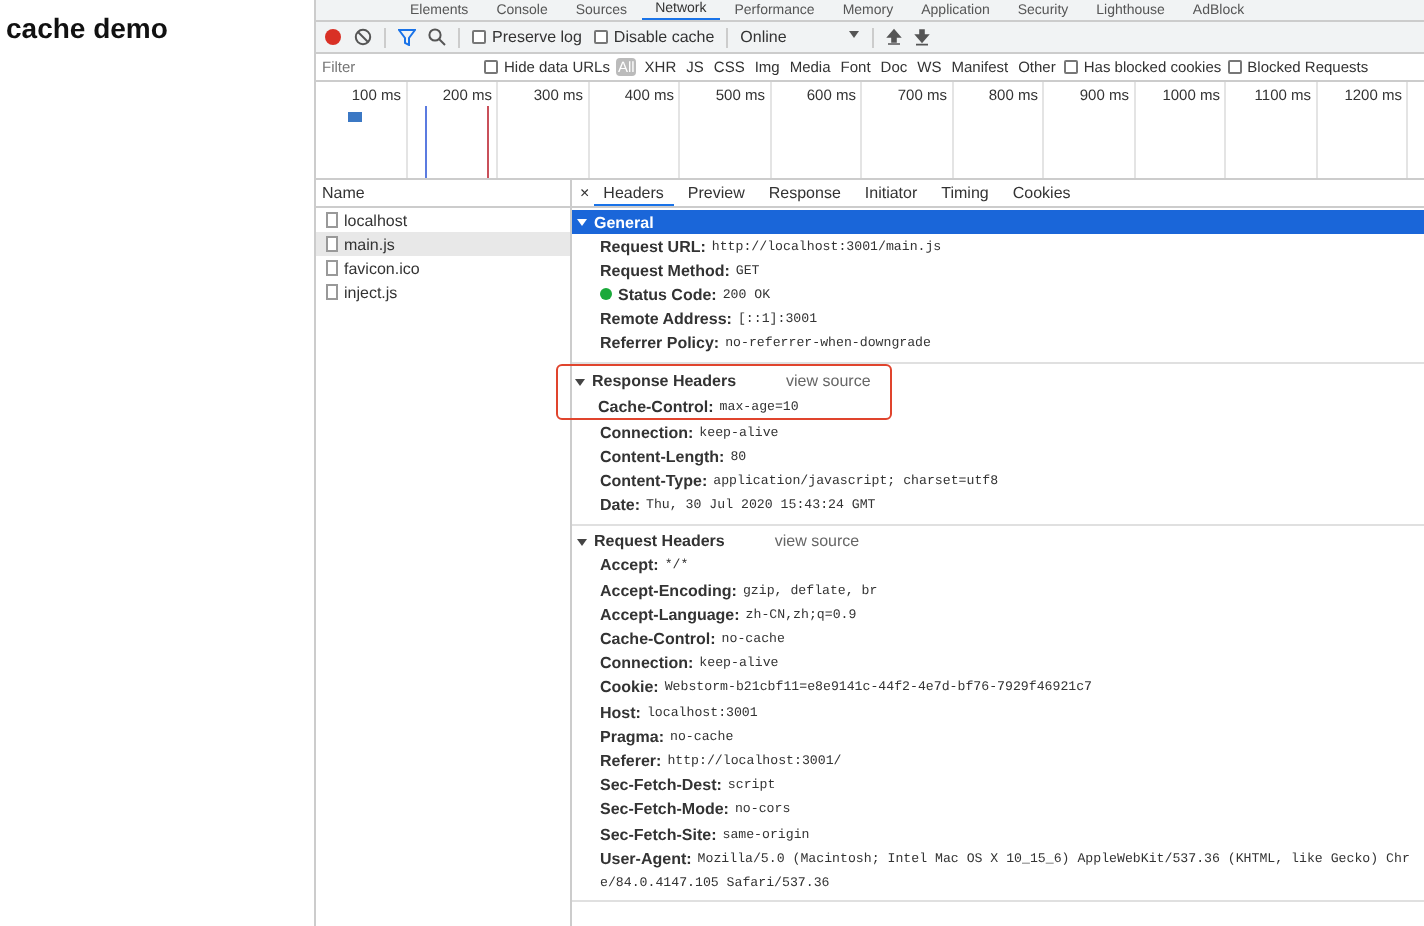  I want to click on filter-icon, so click(407, 37).